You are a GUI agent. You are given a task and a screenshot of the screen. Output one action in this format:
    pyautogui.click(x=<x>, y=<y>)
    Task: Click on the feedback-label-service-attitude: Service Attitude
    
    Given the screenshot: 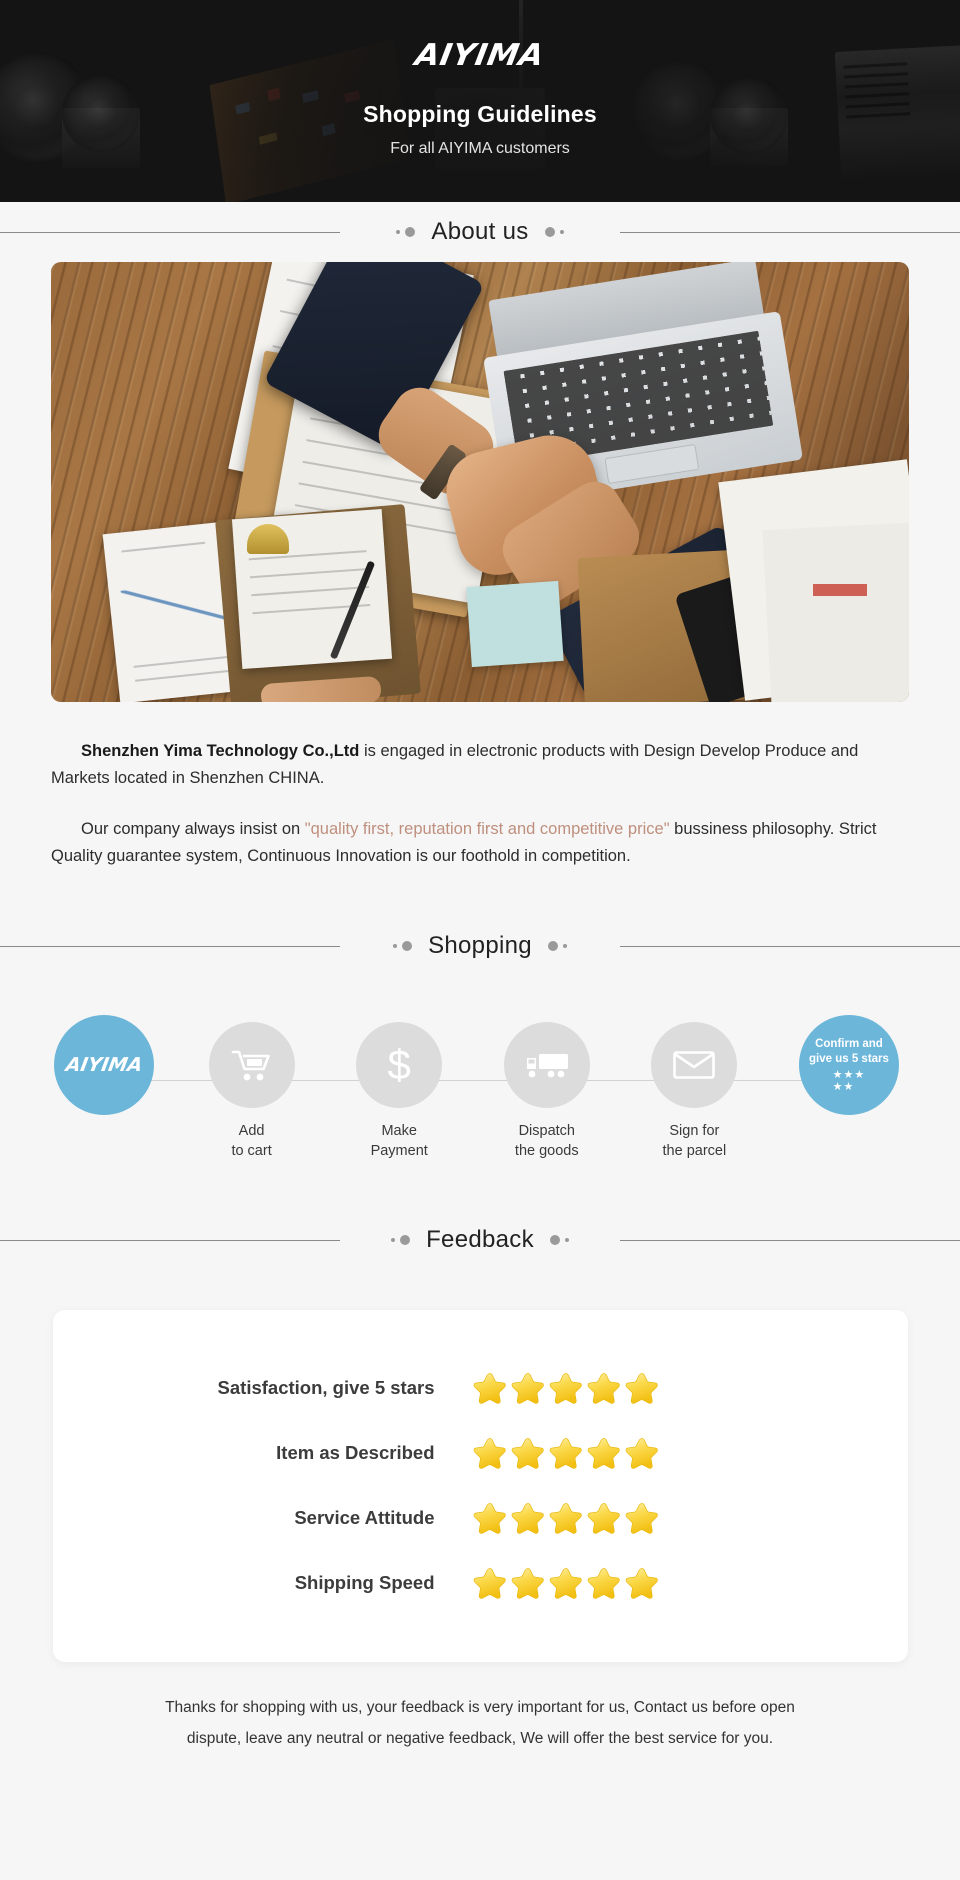 What is the action you would take?
    pyautogui.click(x=364, y=1518)
    